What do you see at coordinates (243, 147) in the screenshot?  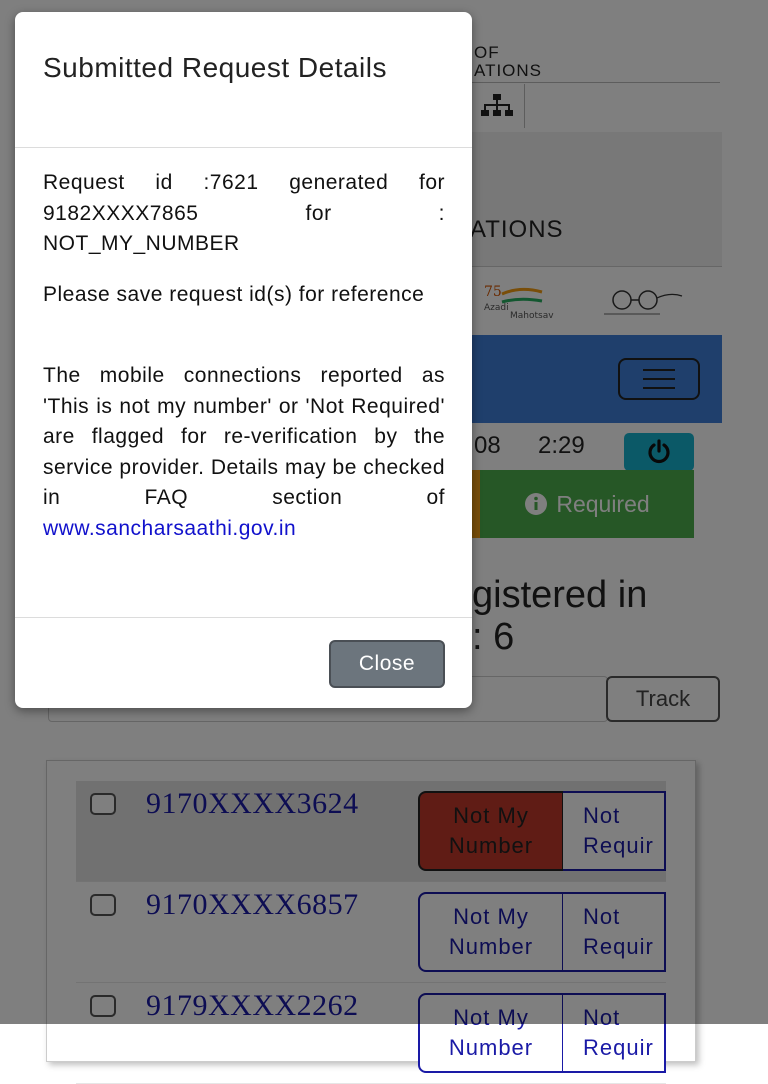 I see `modal-header-divider` at bounding box center [243, 147].